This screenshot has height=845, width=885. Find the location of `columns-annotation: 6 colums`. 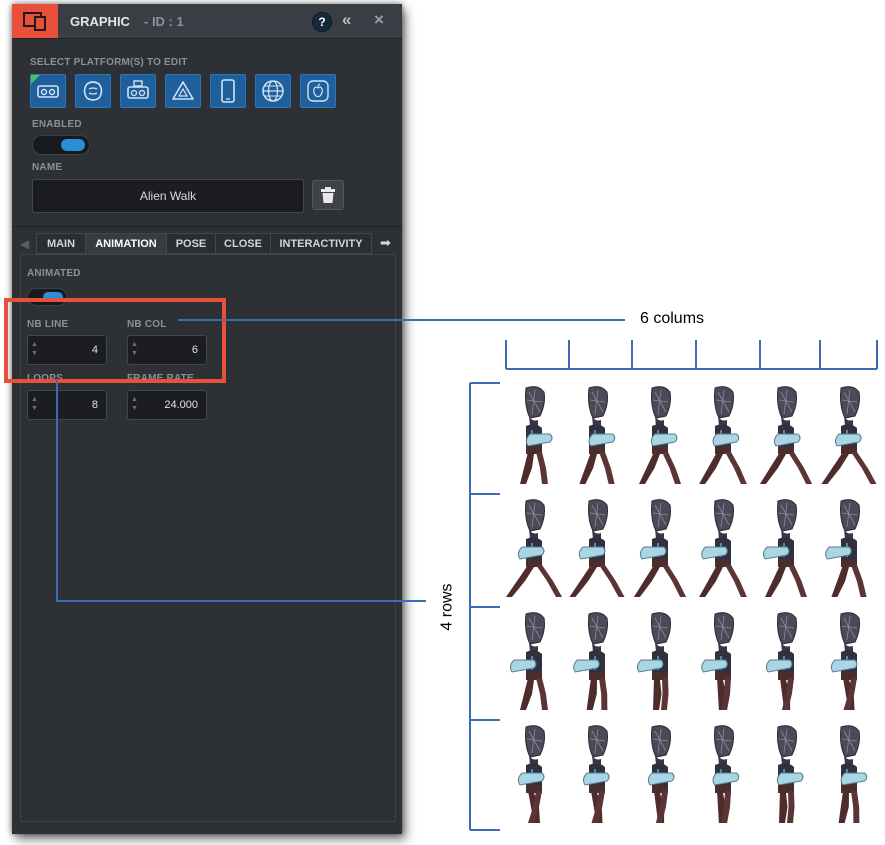

columns-annotation: 6 colums is located at coordinates (672, 318).